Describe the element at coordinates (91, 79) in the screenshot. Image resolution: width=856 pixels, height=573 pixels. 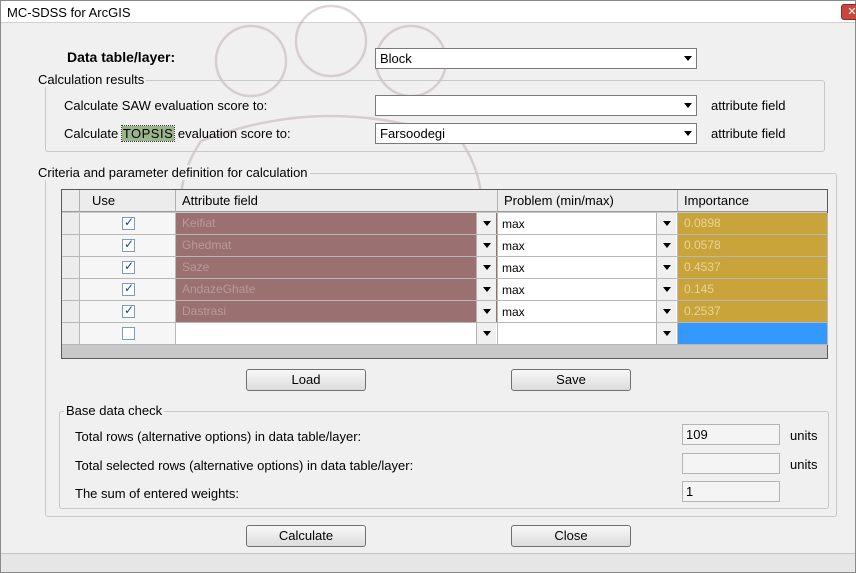
I see `calculation-results-title: Calculation results` at that location.